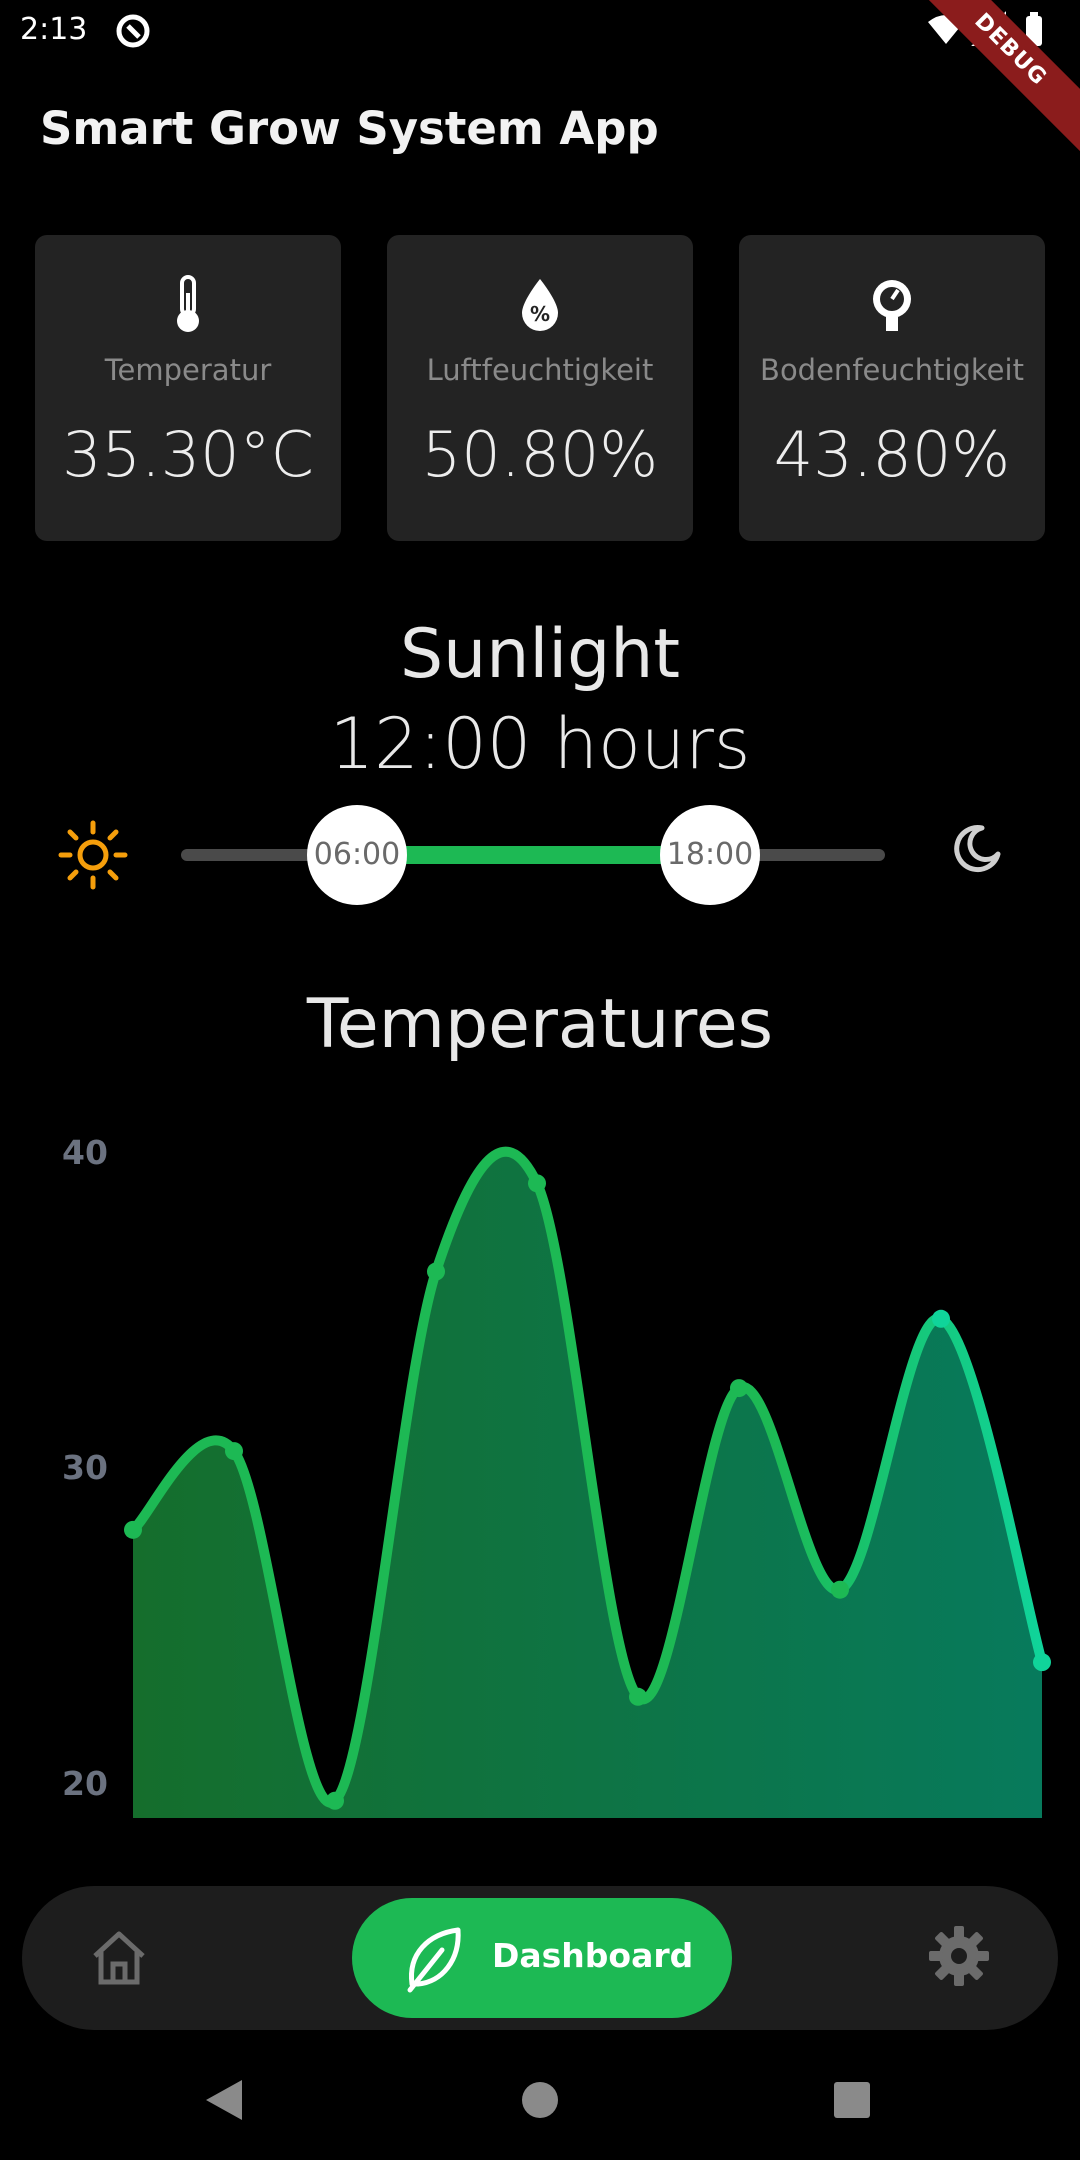 The height and width of the screenshot is (2160, 1080). I want to click on dashboard-nav-button: Dashboard, so click(542, 1958).